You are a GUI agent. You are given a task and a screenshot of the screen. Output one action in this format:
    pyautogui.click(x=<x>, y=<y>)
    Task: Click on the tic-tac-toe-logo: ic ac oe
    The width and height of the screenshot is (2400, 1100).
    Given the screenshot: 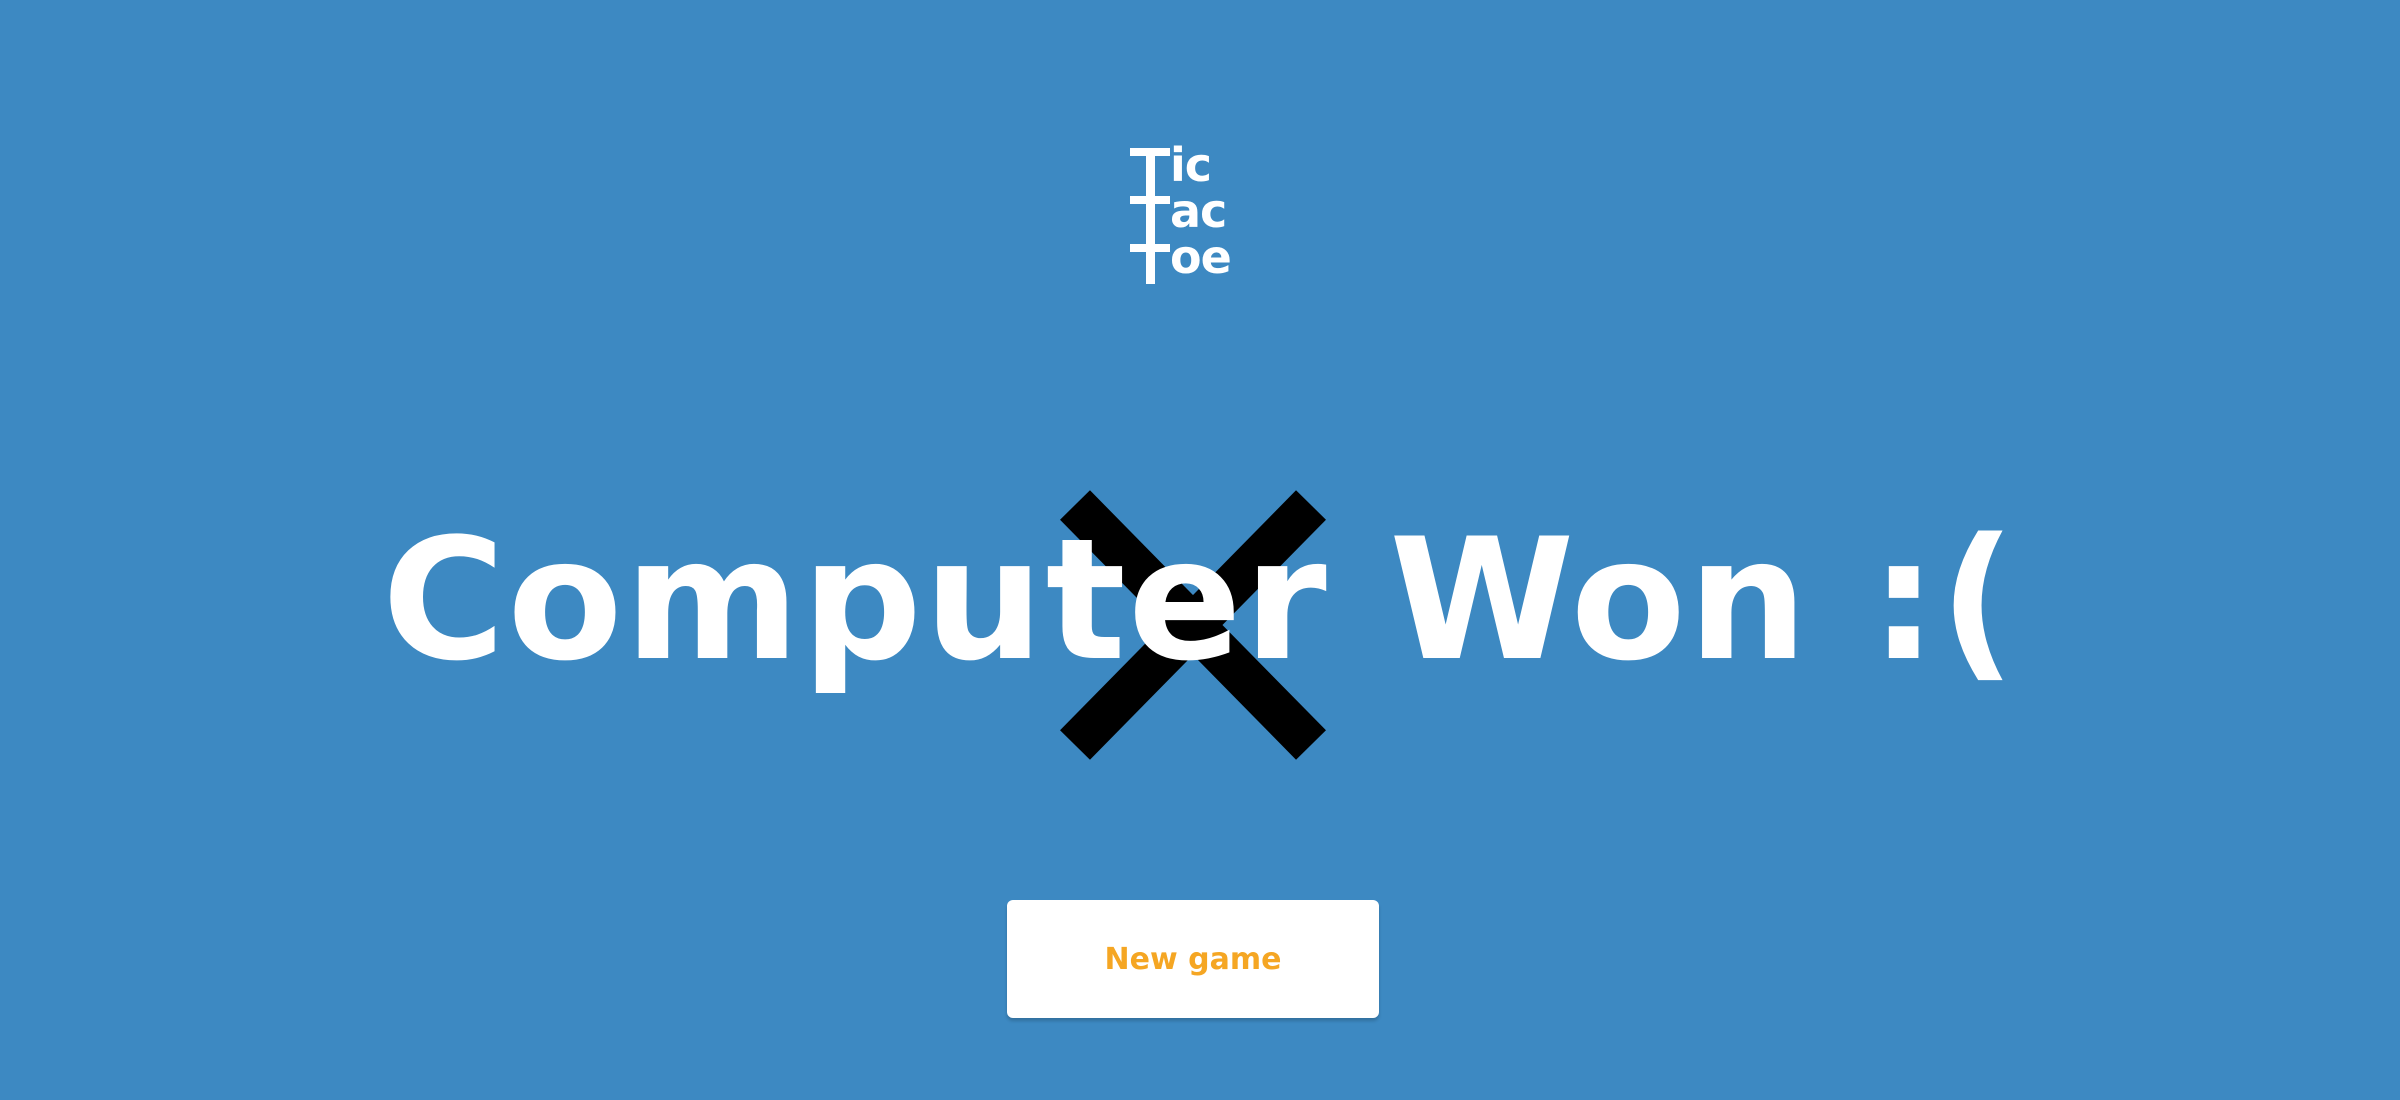 What is the action you would take?
    pyautogui.click(x=1193, y=213)
    